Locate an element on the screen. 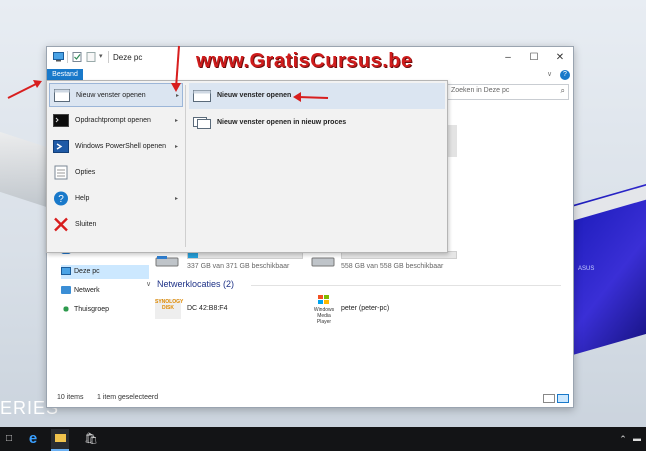  laptop-brand-text: ASUS is located at coordinates (586, 269).